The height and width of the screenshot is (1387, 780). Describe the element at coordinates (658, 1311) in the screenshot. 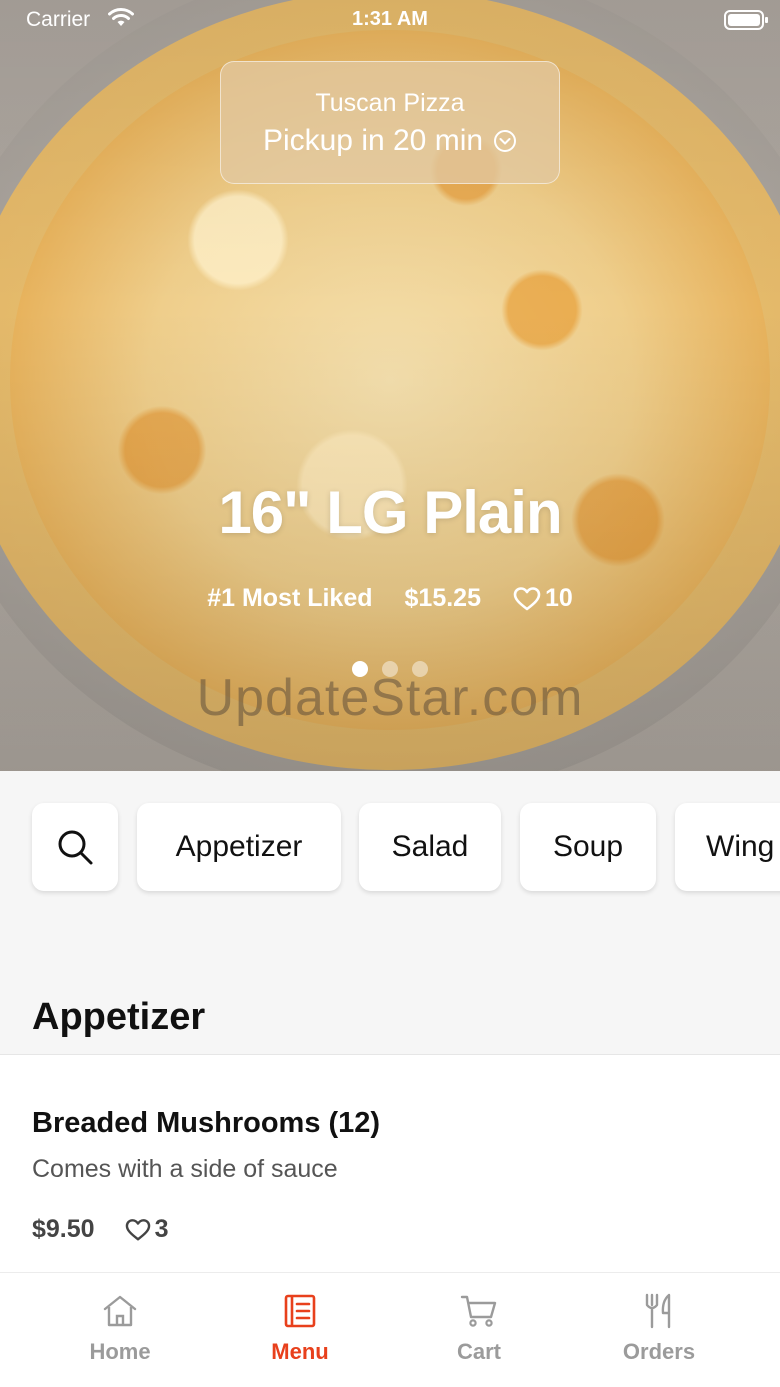

I see `orders-icon` at that location.